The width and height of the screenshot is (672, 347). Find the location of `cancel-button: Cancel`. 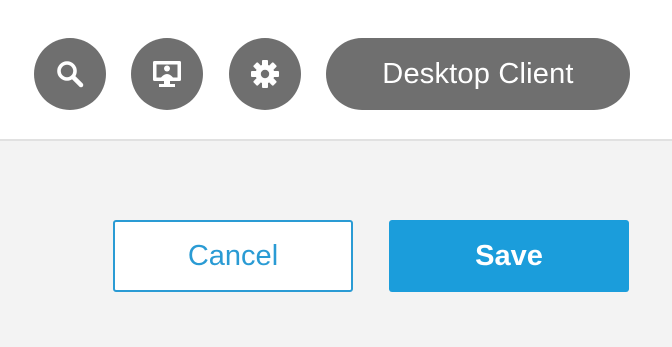

cancel-button: Cancel is located at coordinates (233, 256).